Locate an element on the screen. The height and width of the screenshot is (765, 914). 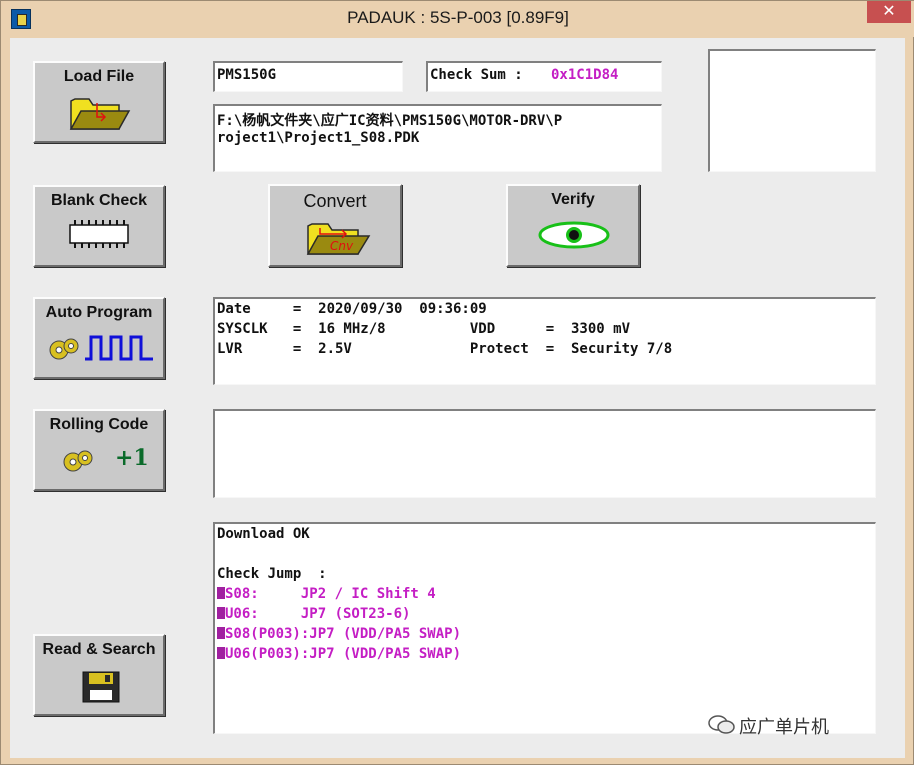
auto-program-label: Auto Program is located at coordinates (99, 312).